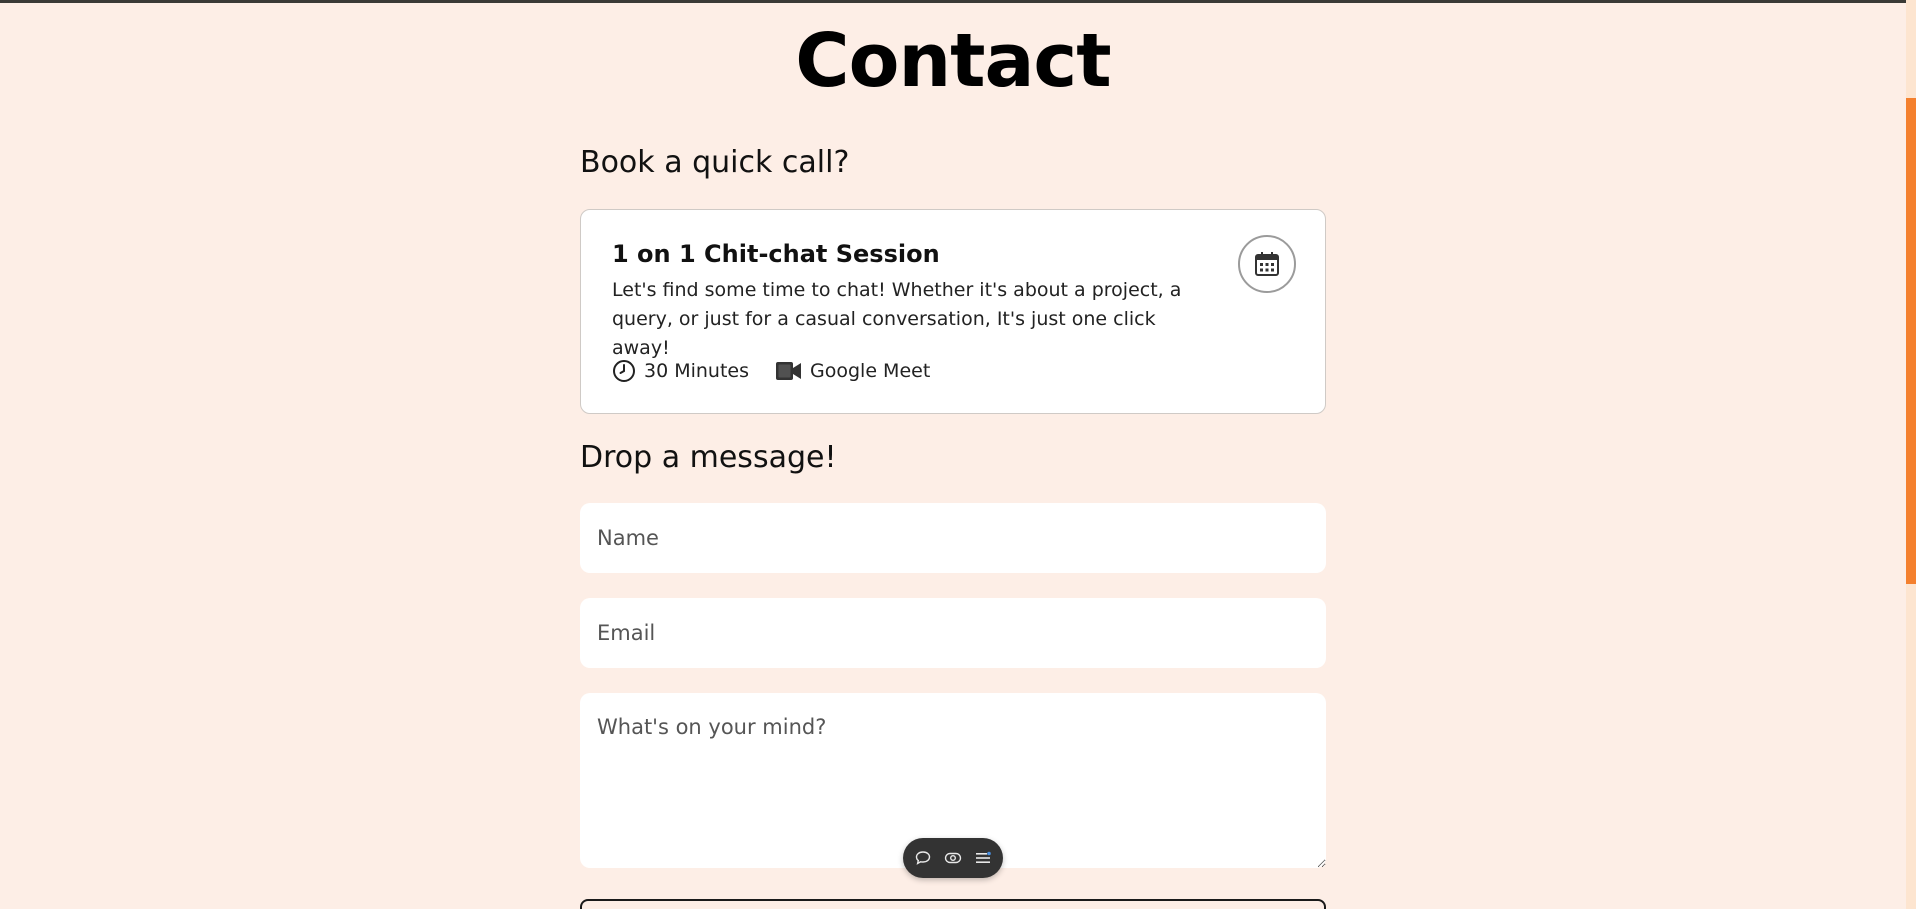 The image size is (1916, 909). I want to click on calendar-icon, so click(1267, 264).